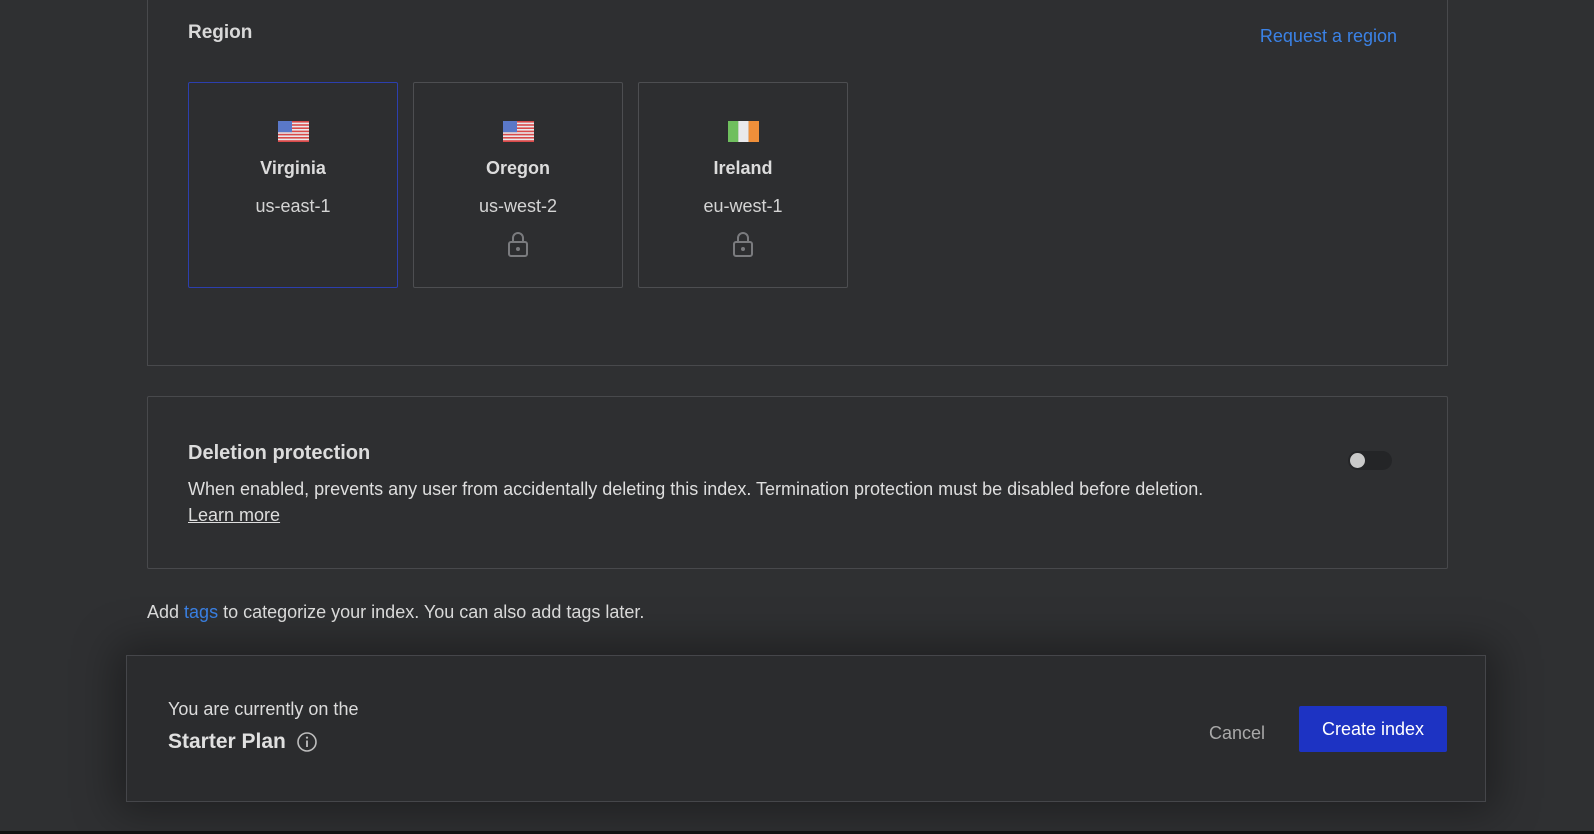  Describe the element at coordinates (293, 168) in the screenshot. I see `region-name: Virginia` at that location.